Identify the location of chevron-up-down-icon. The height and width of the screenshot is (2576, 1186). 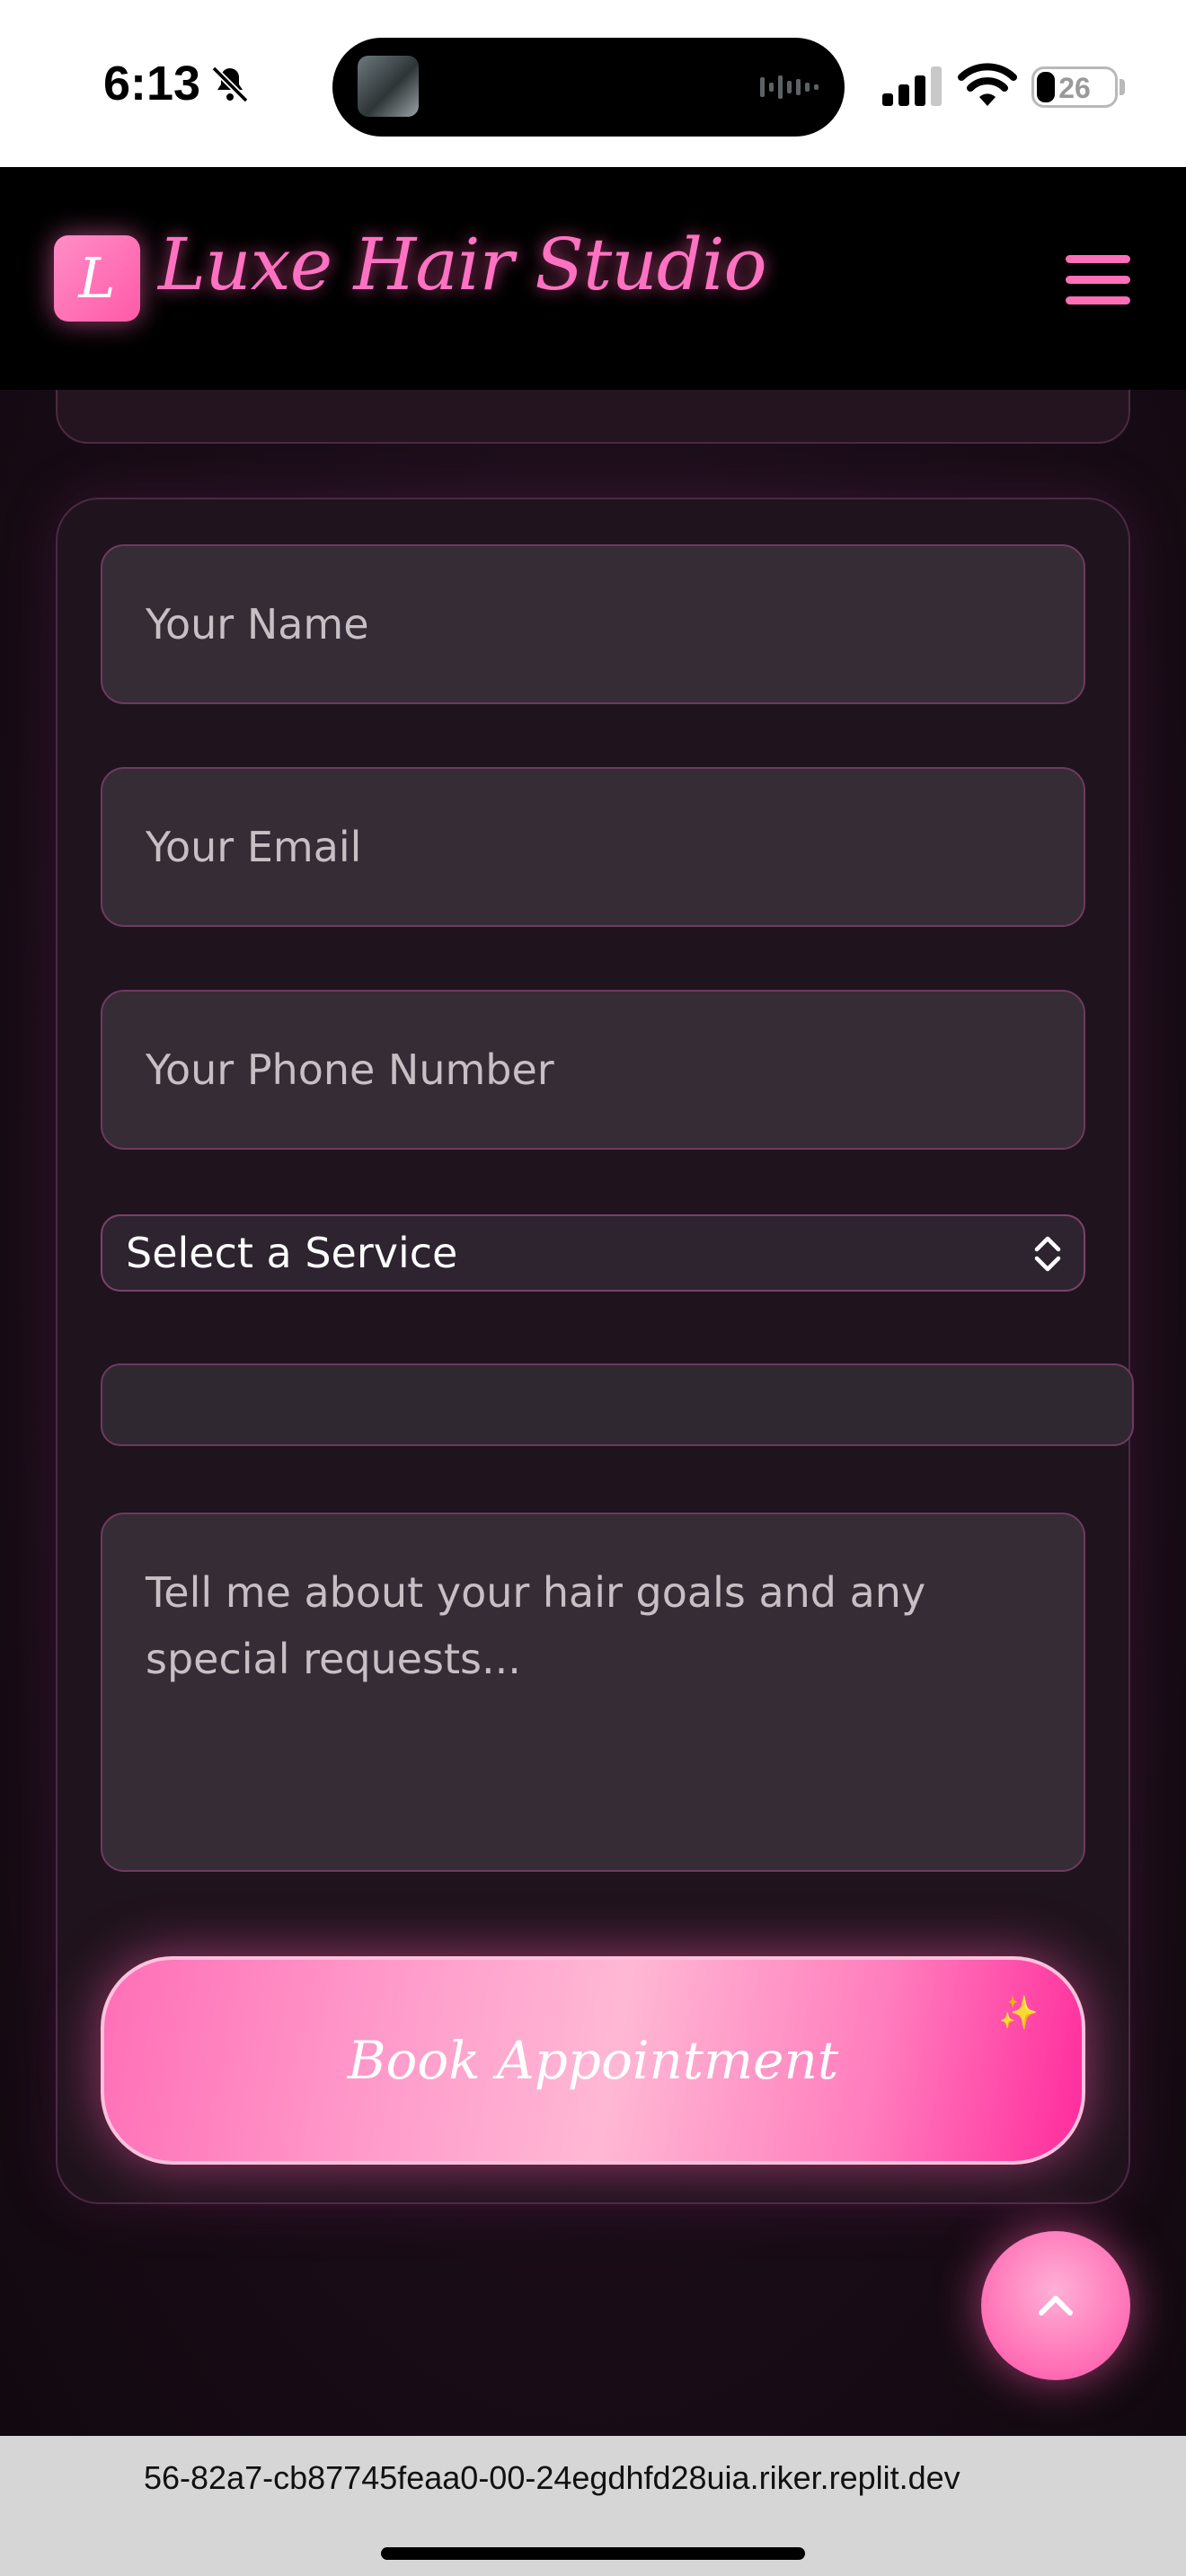
(1047, 1254).